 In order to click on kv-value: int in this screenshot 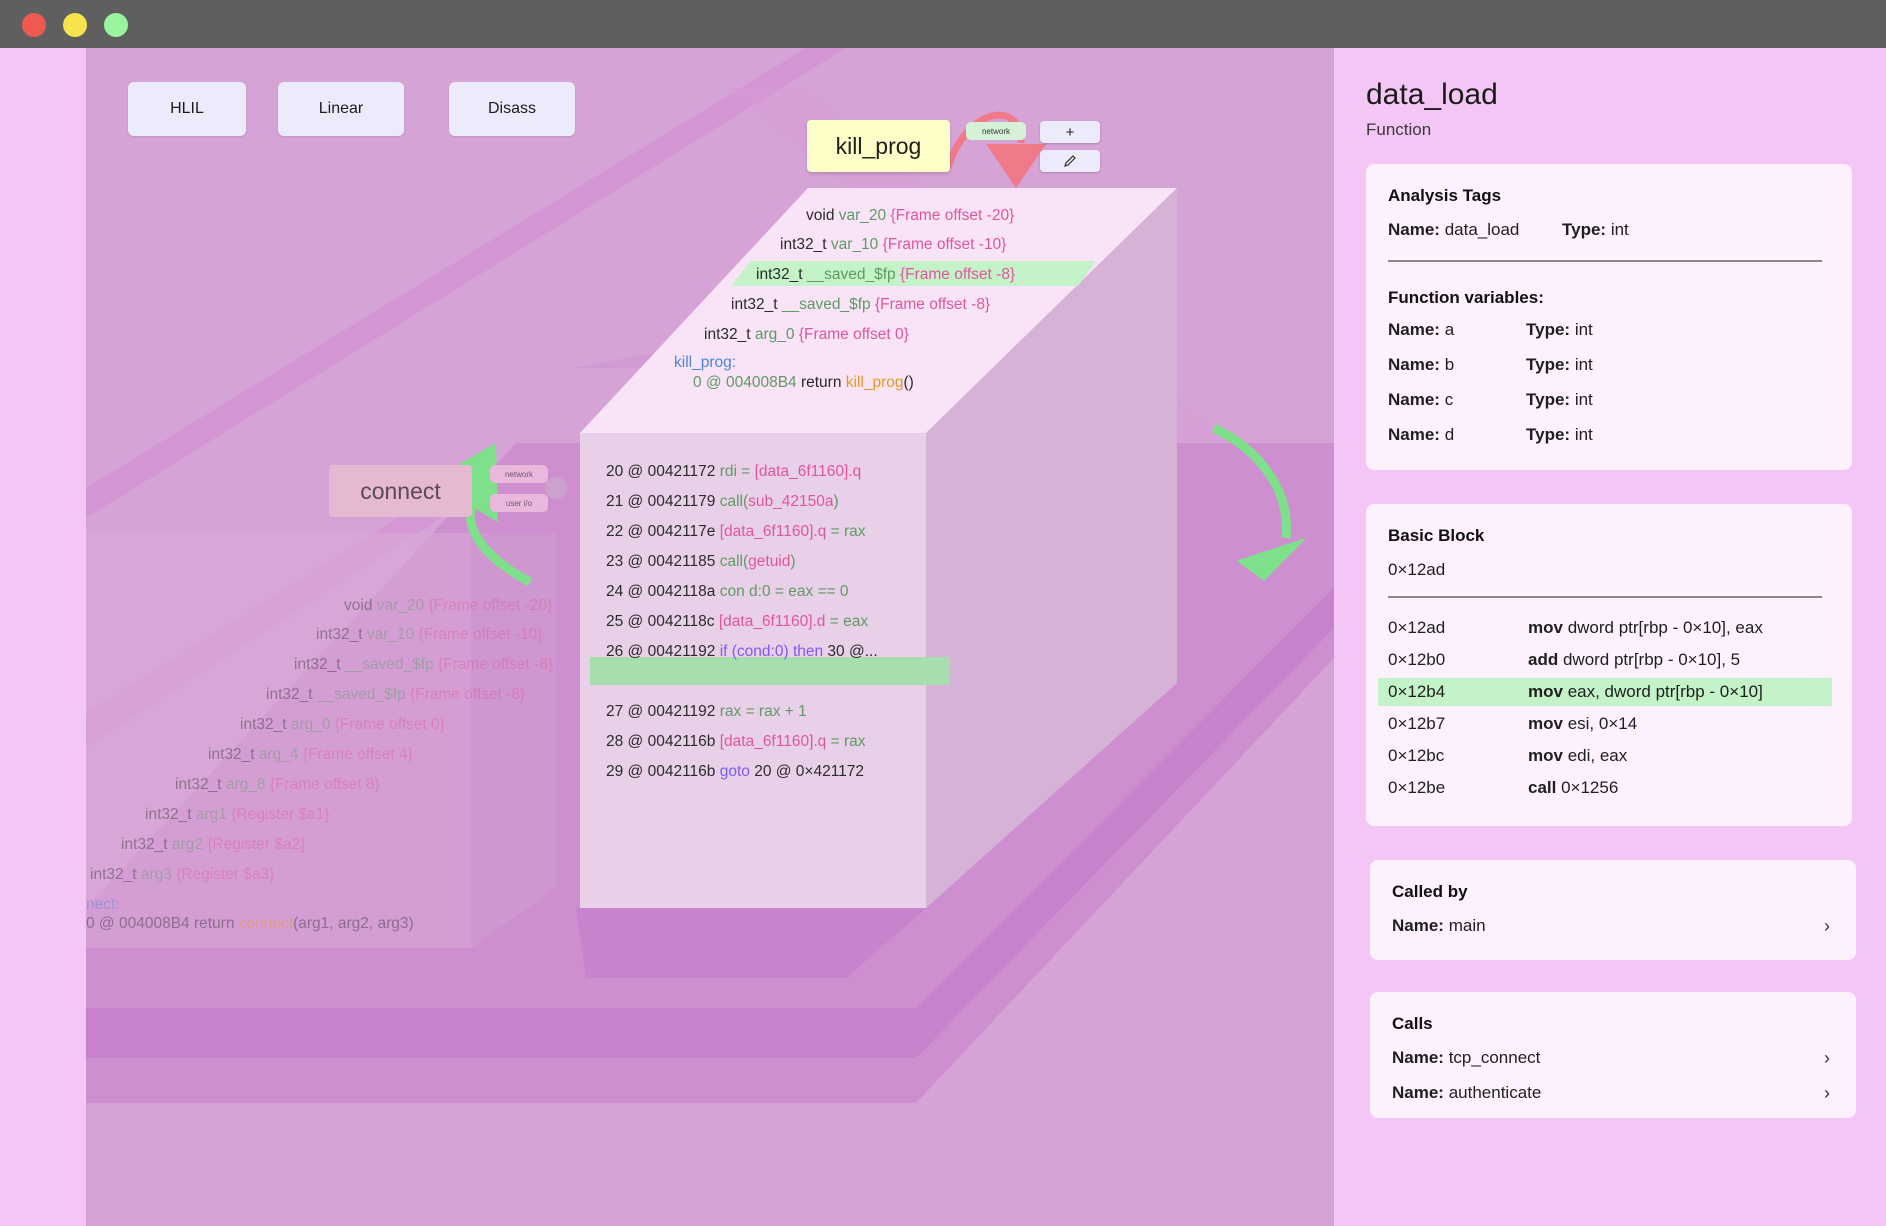, I will do `click(1583, 399)`.